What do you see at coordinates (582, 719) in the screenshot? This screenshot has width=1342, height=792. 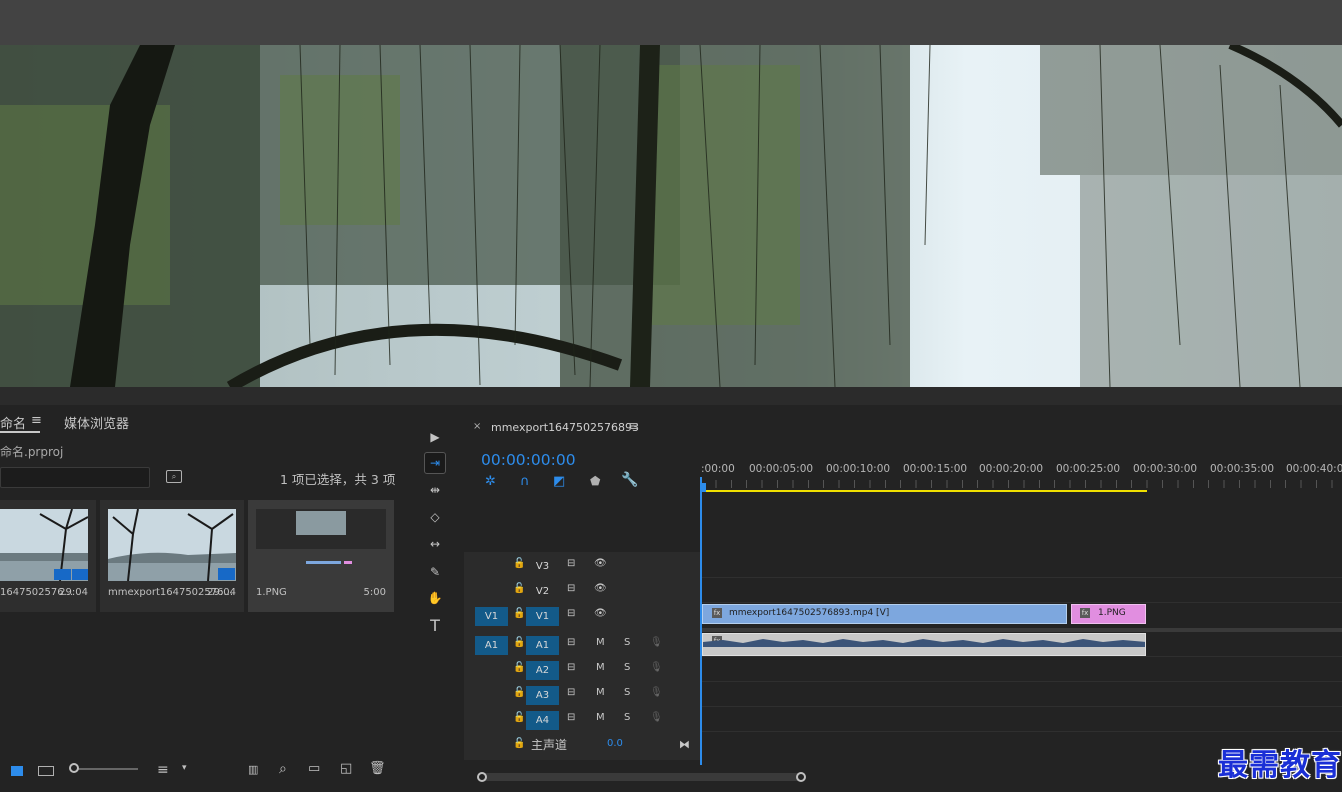 I see `track-header-a4: 🔓 A4 ⊟ M S 🎙` at bounding box center [582, 719].